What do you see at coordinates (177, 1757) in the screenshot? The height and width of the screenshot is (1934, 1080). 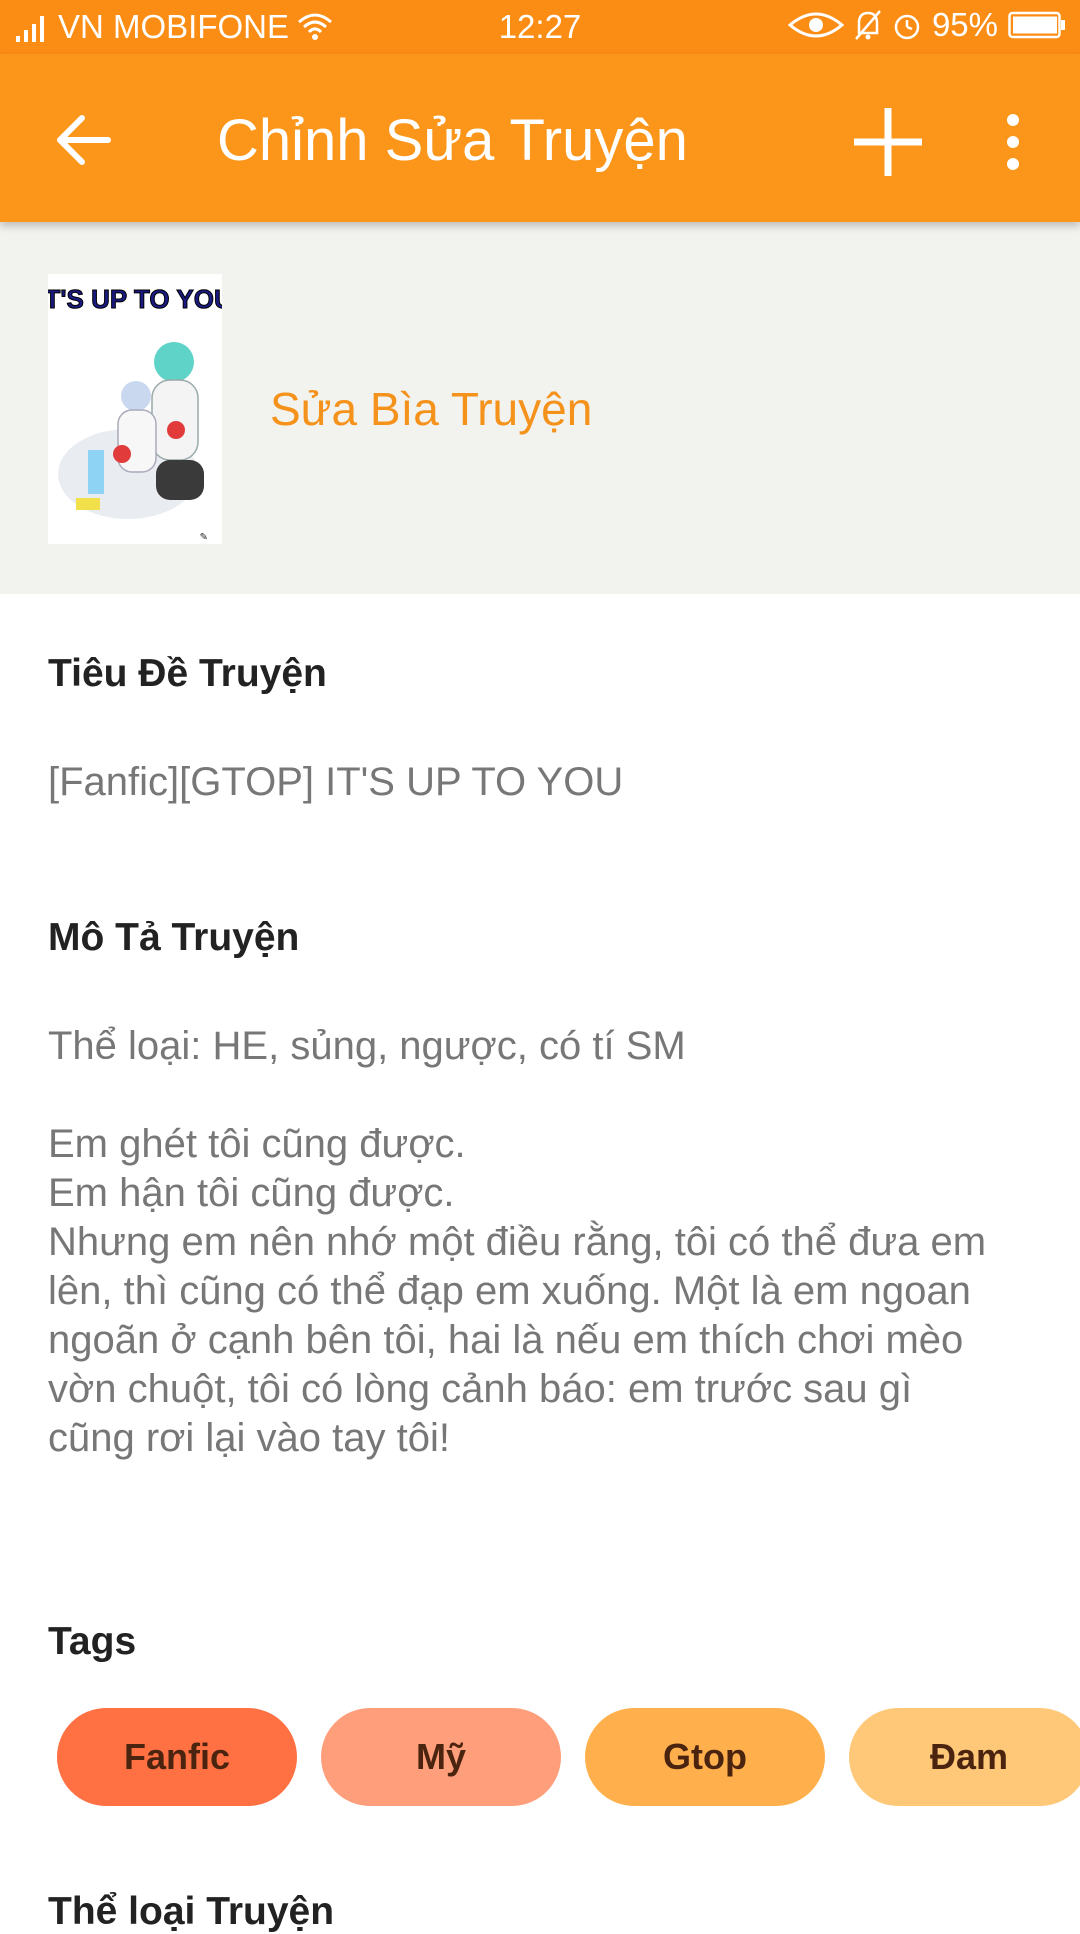 I see `tag-chip-fanfic: Fanfic` at bounding box center [177, 1757].